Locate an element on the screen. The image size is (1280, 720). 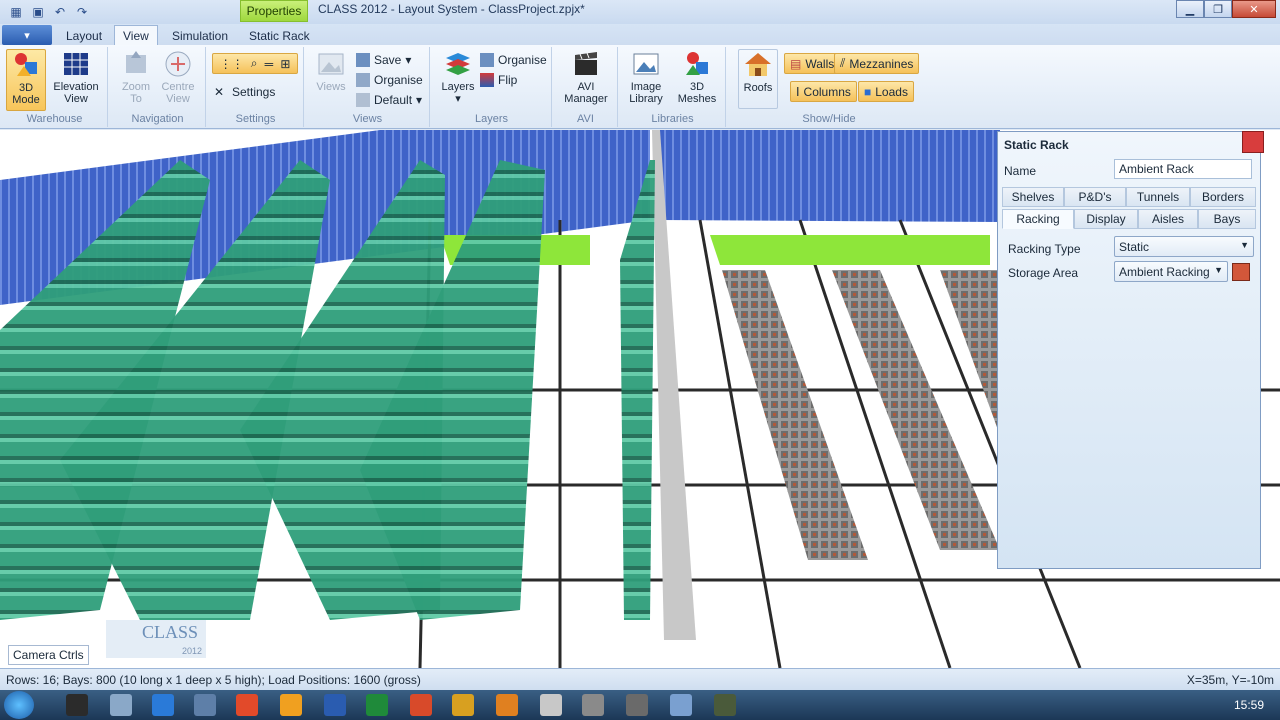
measure-icon: ═ is located at coordinates (269, 64).